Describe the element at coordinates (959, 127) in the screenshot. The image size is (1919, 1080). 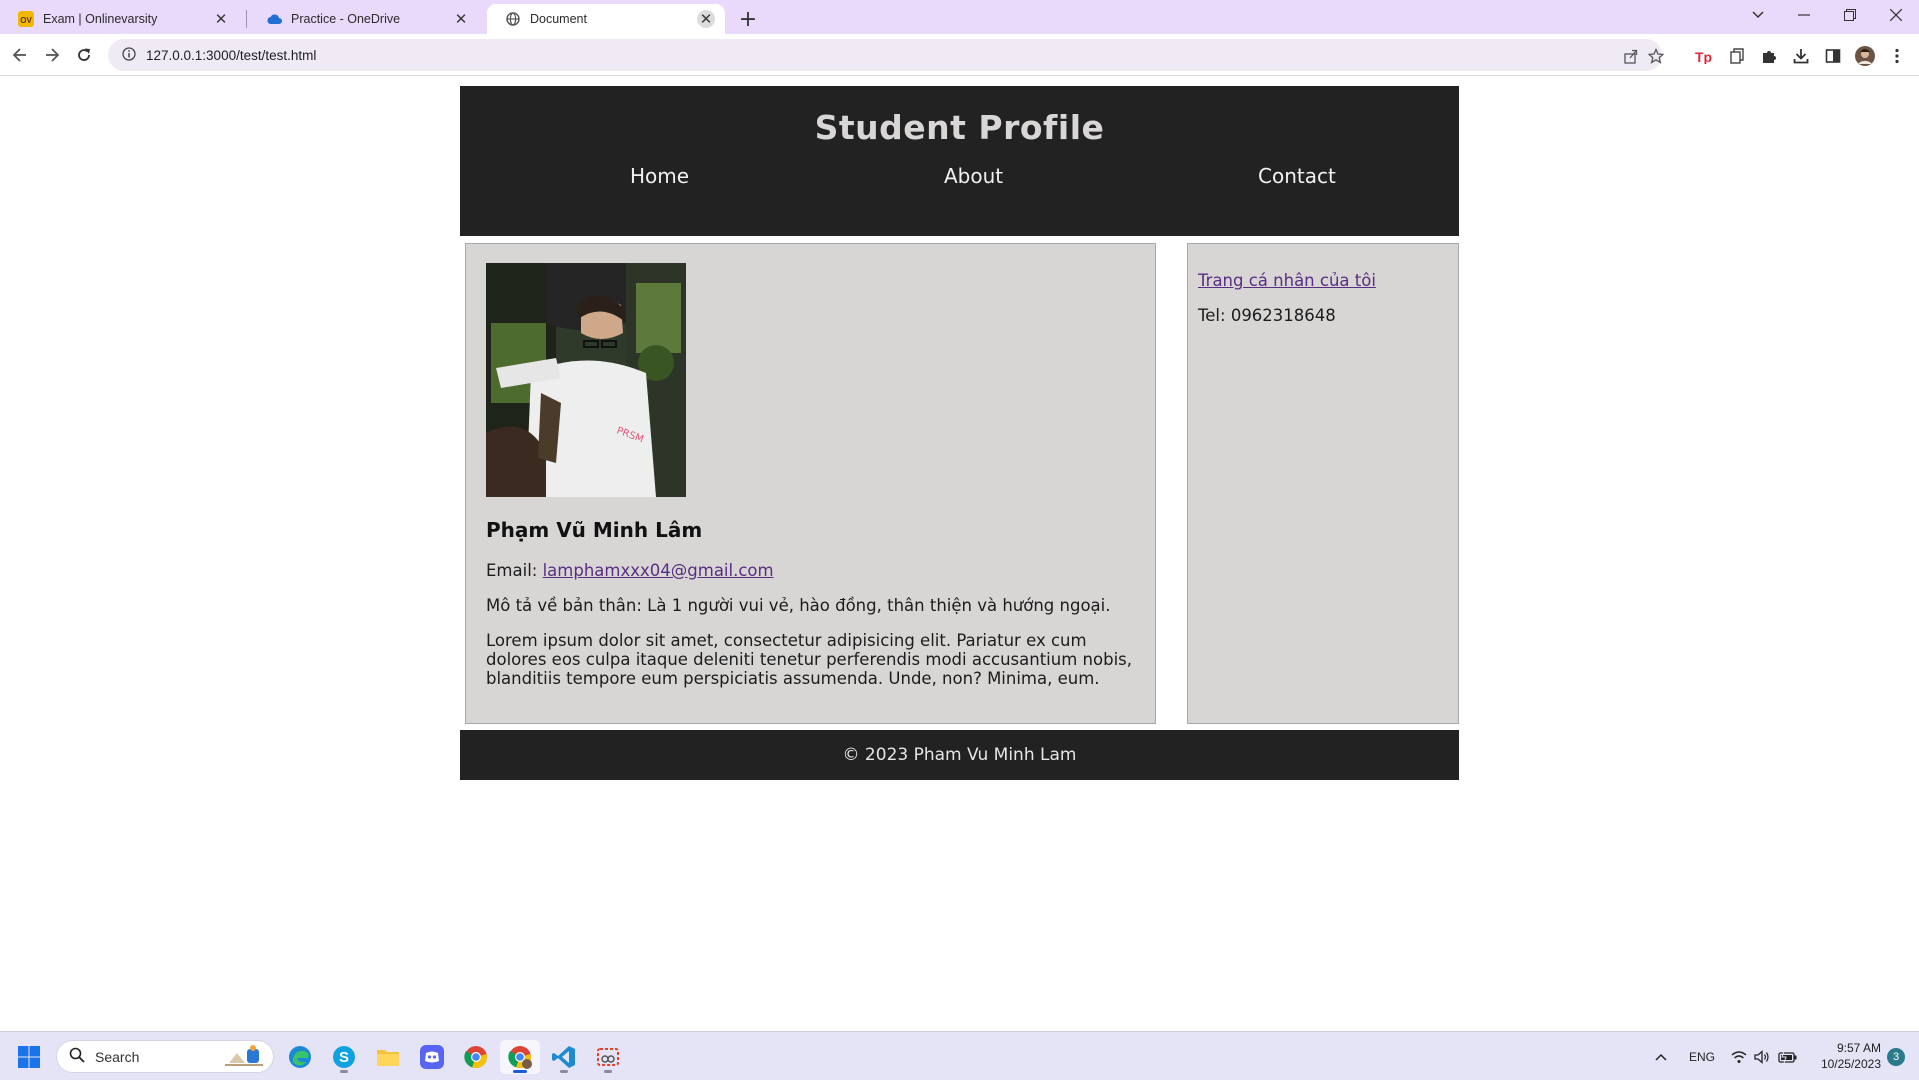
I see `page-title: Student Profile` at that location.